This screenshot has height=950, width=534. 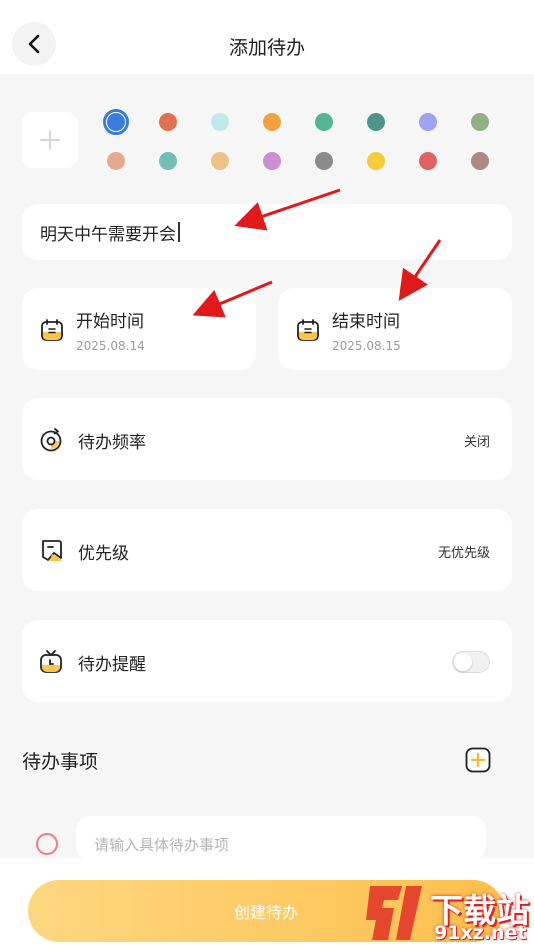 I want to click on frequency-value: 关闭, so click(x=476, y=442).